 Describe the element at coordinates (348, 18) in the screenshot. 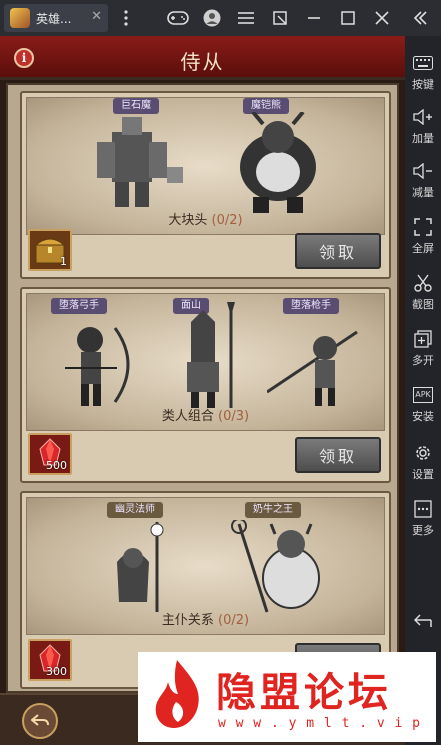

I see `maximize-icon` at that location.